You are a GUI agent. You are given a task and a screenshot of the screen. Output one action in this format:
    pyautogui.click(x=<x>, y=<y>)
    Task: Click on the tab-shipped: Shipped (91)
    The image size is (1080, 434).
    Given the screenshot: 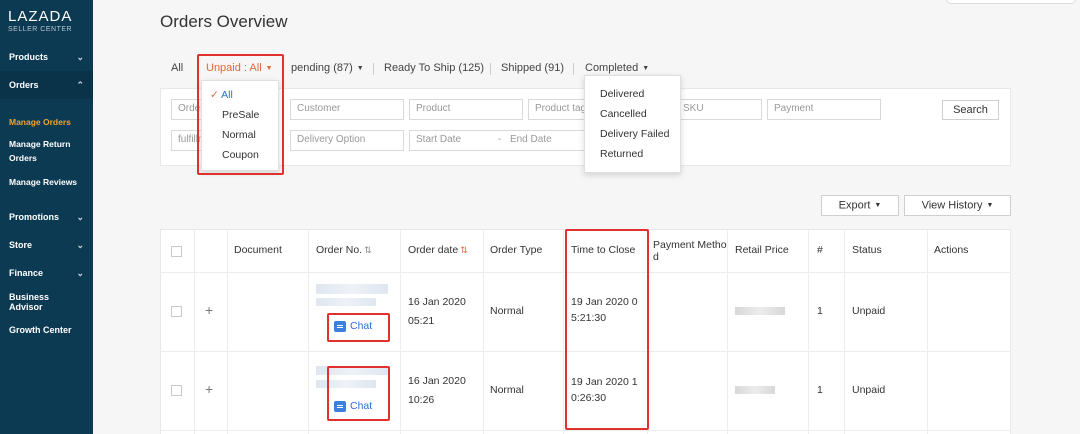 What is the action you would take?
    pyautogui.click(x=532, y=68)
    